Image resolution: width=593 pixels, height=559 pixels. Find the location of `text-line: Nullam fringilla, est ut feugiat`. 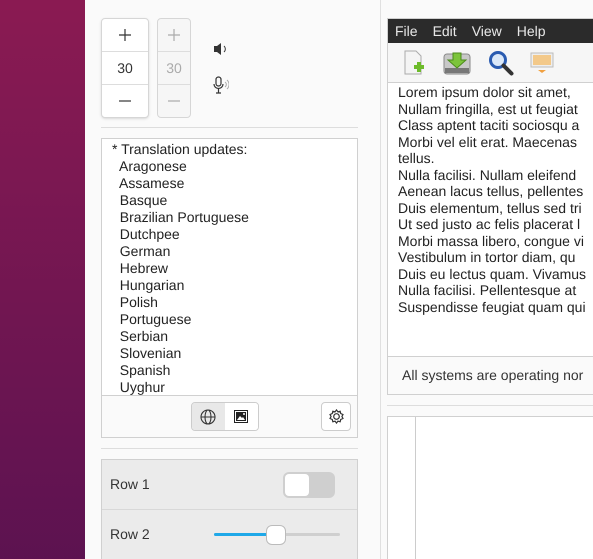

text-line: Nullam fringilla, est ut feugiat is located at coordinates (488, 108).